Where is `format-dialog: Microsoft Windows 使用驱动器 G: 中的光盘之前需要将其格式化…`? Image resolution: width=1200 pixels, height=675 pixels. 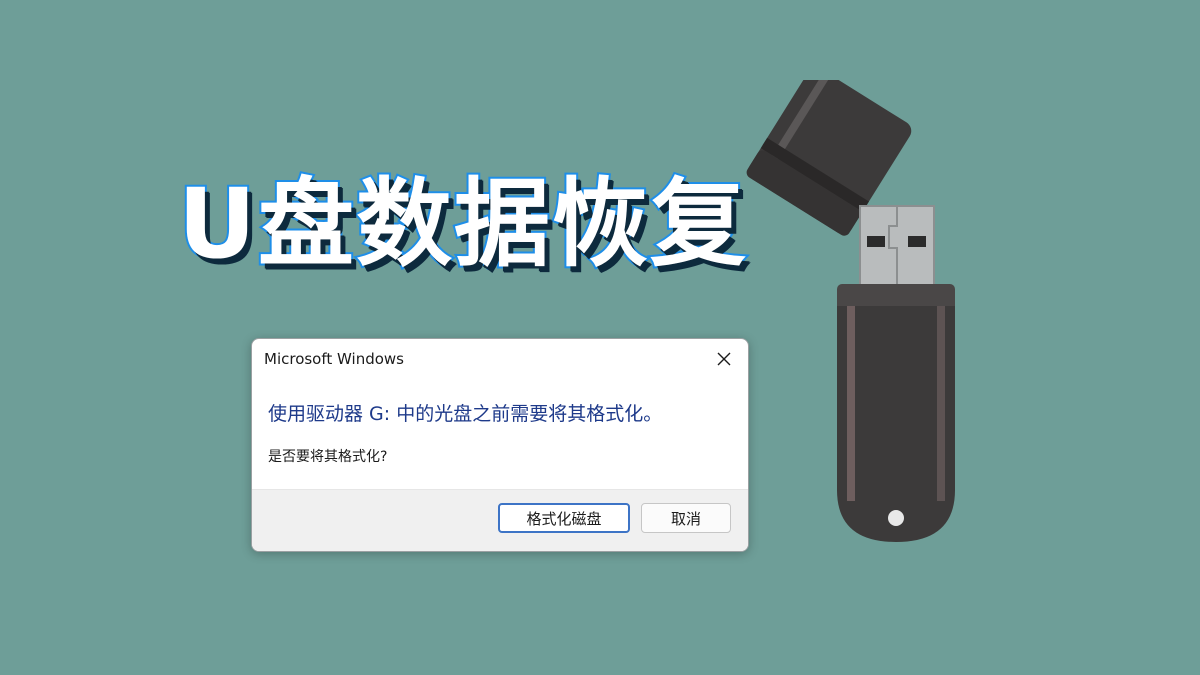 format-dialog: Microsoft Windows 使用驱动器 G: 中的光盘之前需要将其格式化… is located at coordinates (500, 445).